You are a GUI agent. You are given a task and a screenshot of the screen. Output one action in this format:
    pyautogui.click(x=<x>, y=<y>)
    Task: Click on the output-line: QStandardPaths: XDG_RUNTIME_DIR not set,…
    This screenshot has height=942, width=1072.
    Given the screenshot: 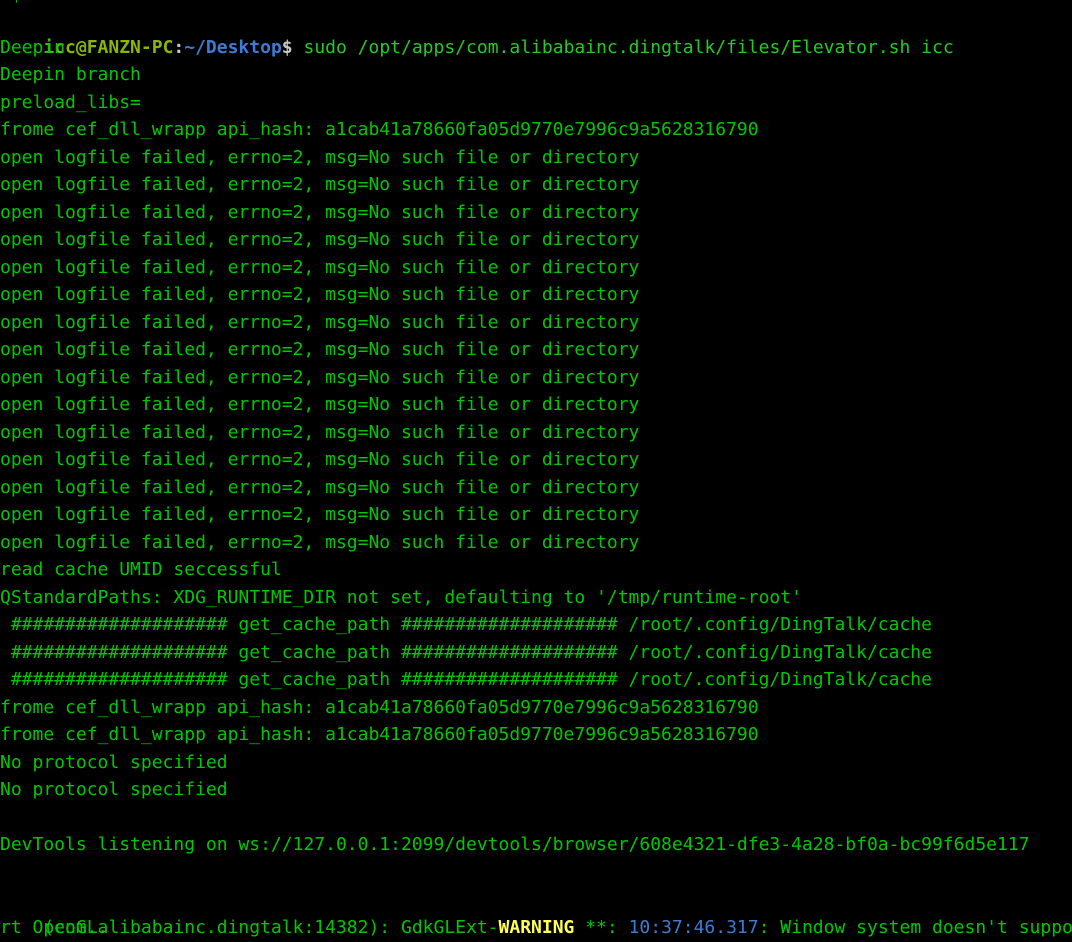 What is the action you would take?
    pyautogui.click(x=401, y=597)
    